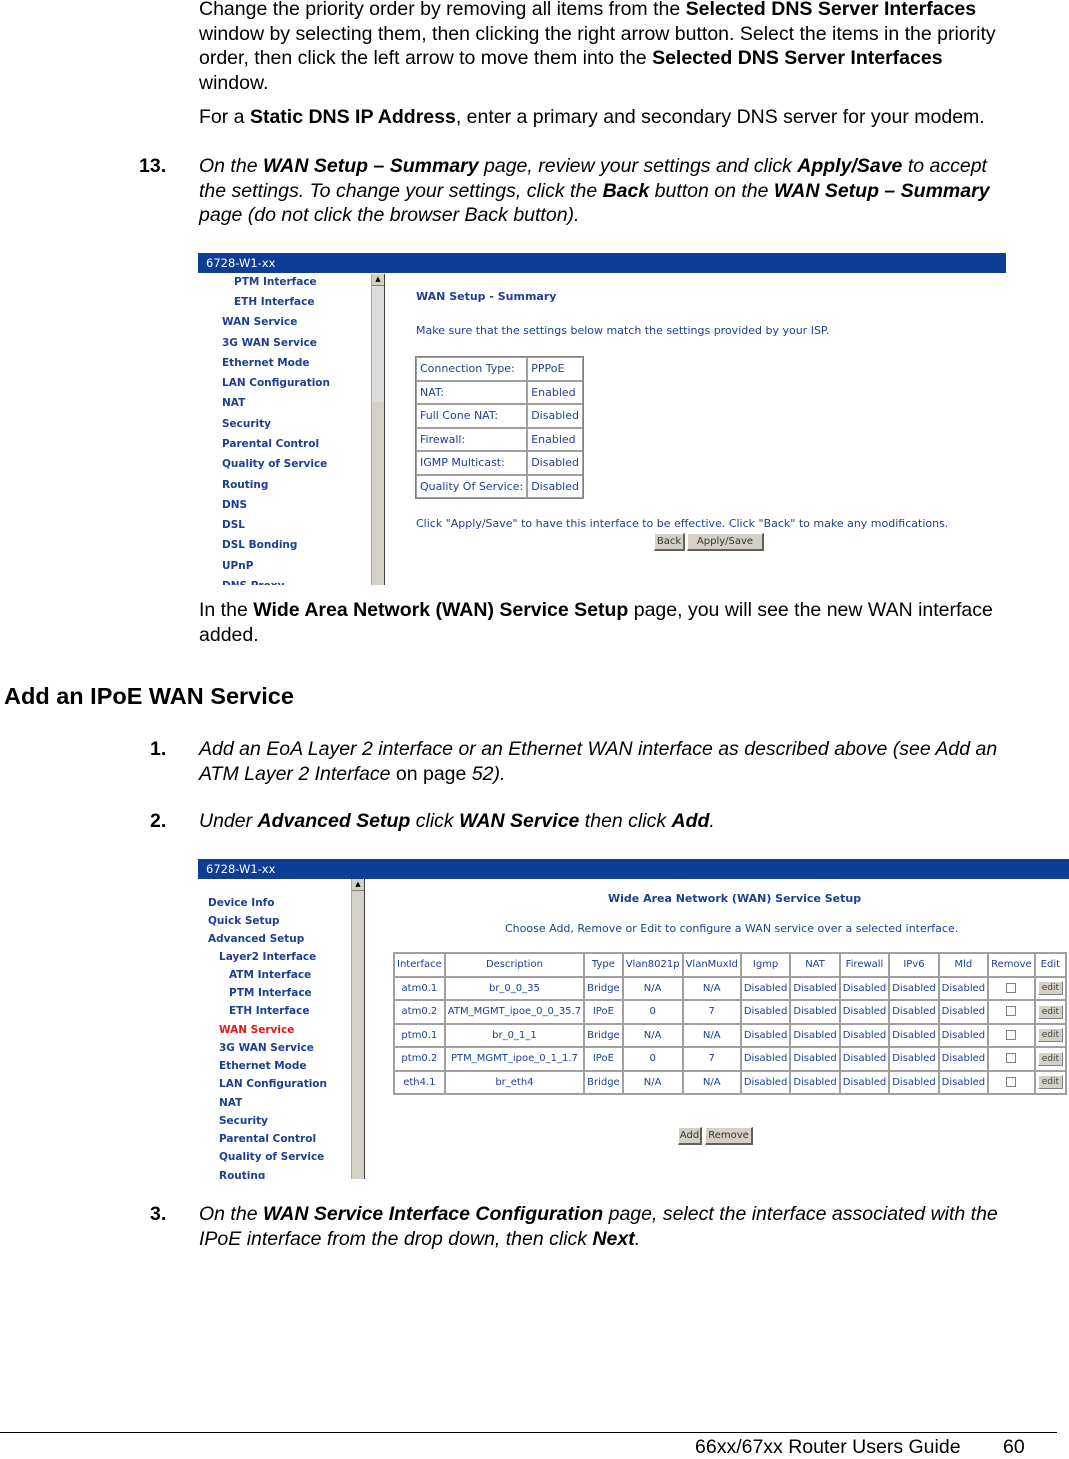  What do you see at coordinates (555, 392) in the screenshot?
I see `summary-value: Enabled` at bounding box center [555, 392].